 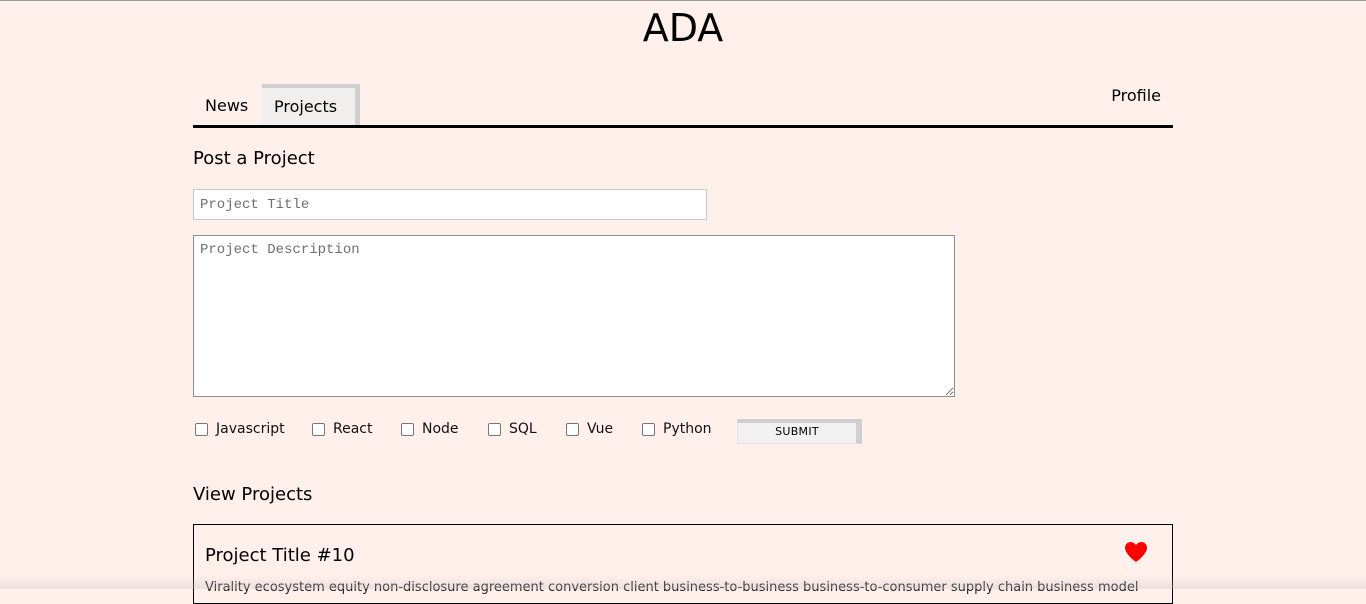 I want to click on tab-news: News, so click(x=226, y=104).